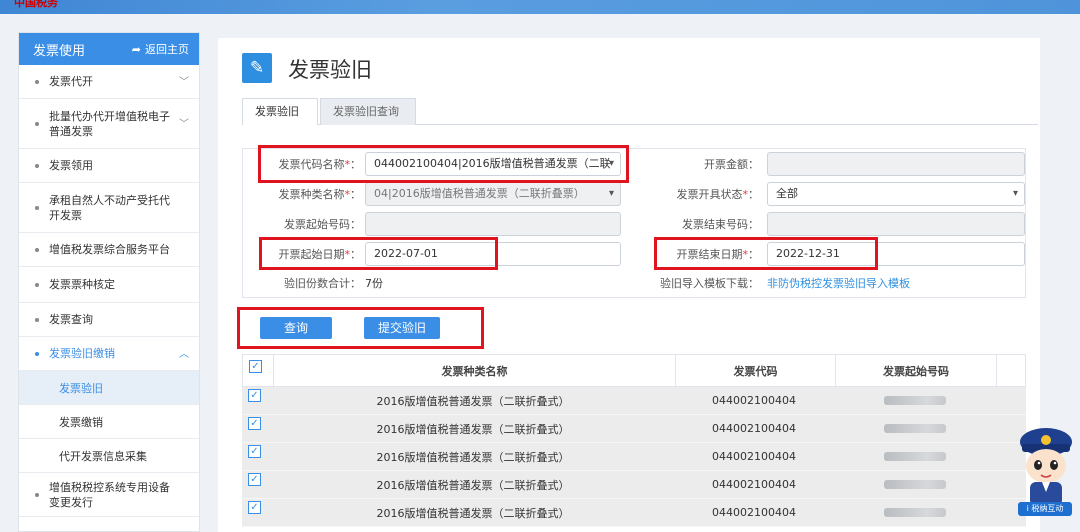 This screenshot has width=1080, height=532. Describe the element at coordinates (109, 388) in the screenshot. I see `sidebar-subitem-verify: 发票验旧` at that location.